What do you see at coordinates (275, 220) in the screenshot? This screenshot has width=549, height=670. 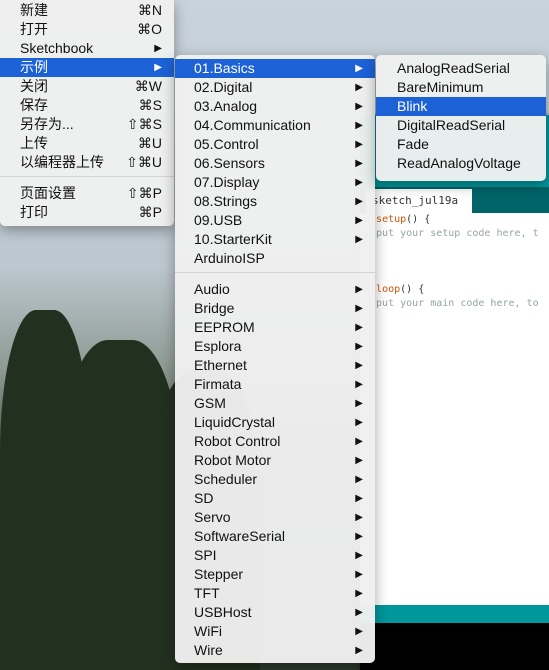 I see `examples-menu-item: 09.USB ▶` at bounding box center [275, 220].